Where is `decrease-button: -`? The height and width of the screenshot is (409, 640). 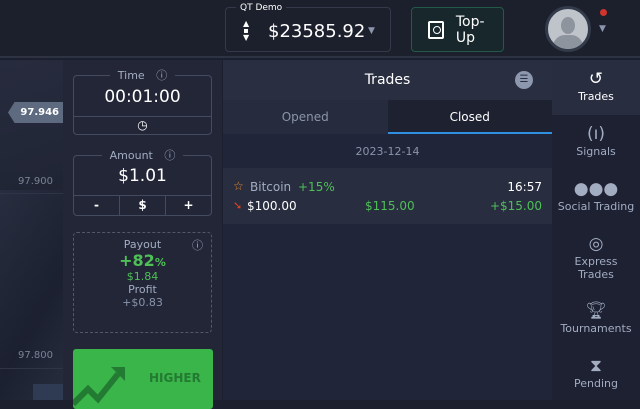 decrease-button: - is located at coordinates (96, 205).